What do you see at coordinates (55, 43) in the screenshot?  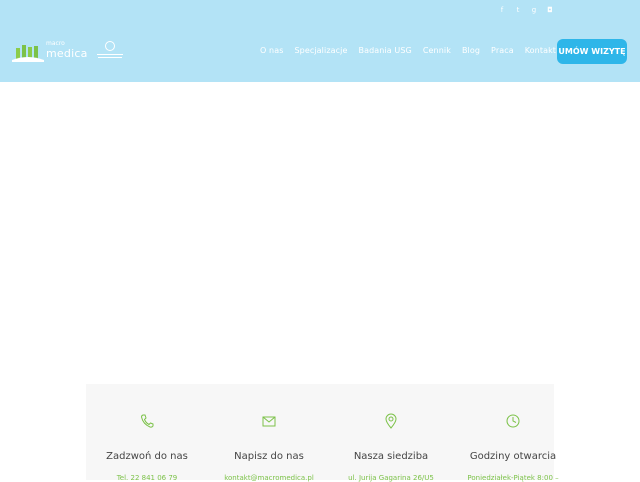 I see `logo-text-macro: macro` at bounding box center [55, 43].